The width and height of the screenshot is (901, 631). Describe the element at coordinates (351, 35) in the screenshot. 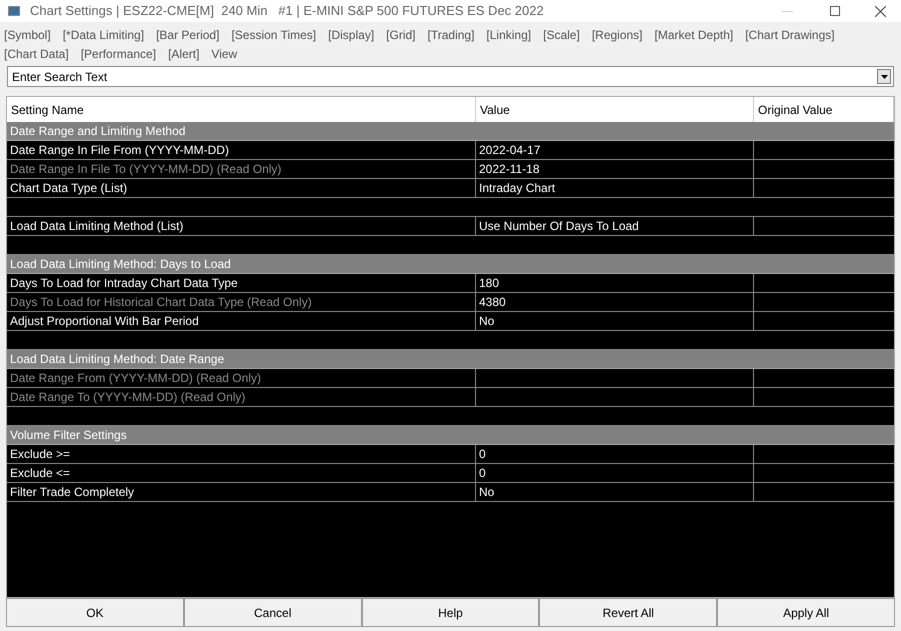

I see `settings-tab: [Display]` at that location.